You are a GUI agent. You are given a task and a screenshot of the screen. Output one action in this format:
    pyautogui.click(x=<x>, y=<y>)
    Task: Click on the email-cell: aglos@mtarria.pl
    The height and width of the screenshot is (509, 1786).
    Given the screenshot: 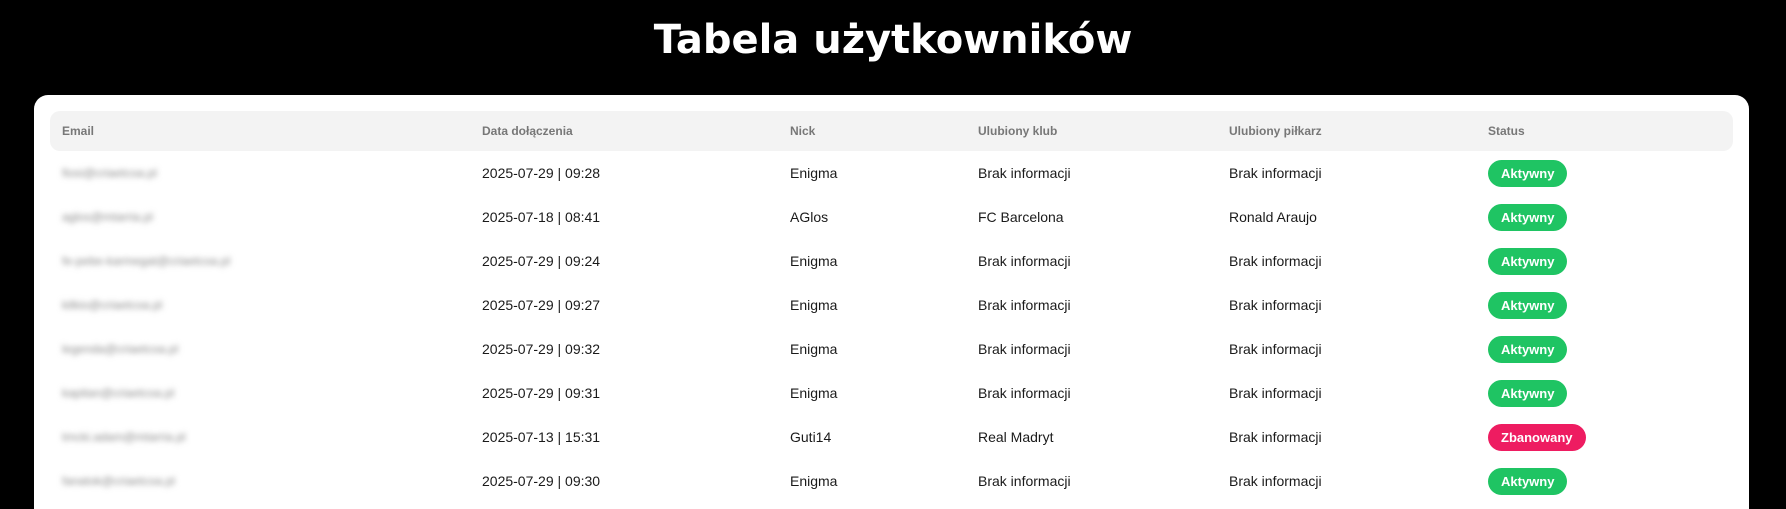 What is the action you would take?
    pyautogui.click(x=107, y=217)
    